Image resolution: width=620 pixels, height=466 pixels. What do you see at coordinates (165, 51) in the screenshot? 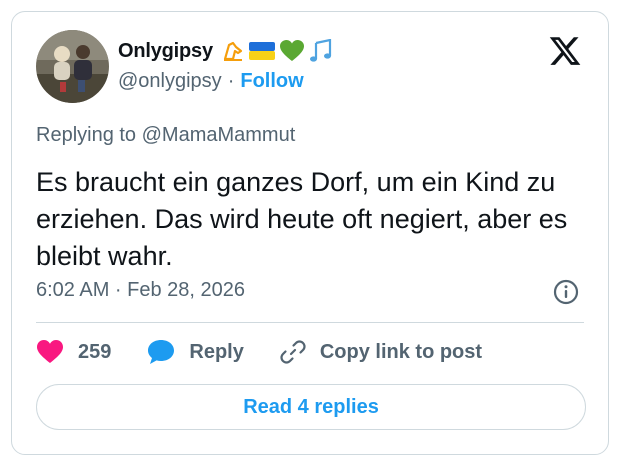
I see `author-name: Onlygipsy` at bounding box center [165, 51].